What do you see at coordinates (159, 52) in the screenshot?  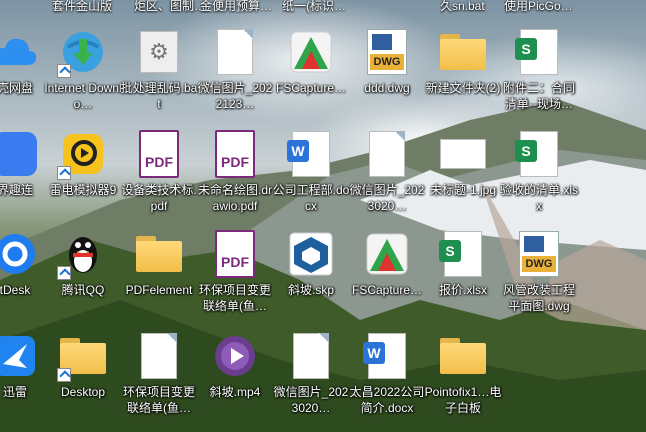 I see `batch-file-gear-icon: ⚙` at bounding box center [159, 52].